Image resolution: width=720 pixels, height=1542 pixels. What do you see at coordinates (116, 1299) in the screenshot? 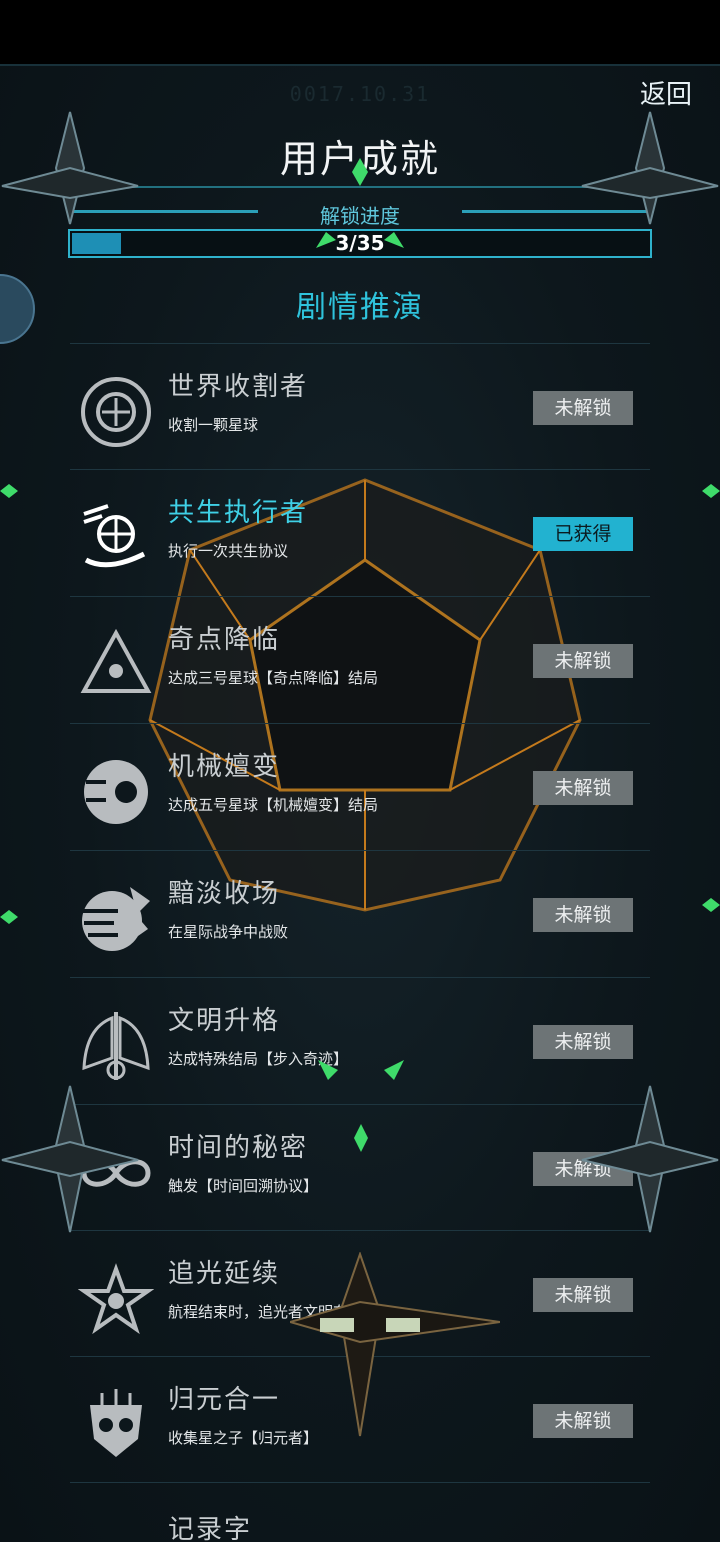
I see `star-wings-icon` at bounding box center [116, 1299].